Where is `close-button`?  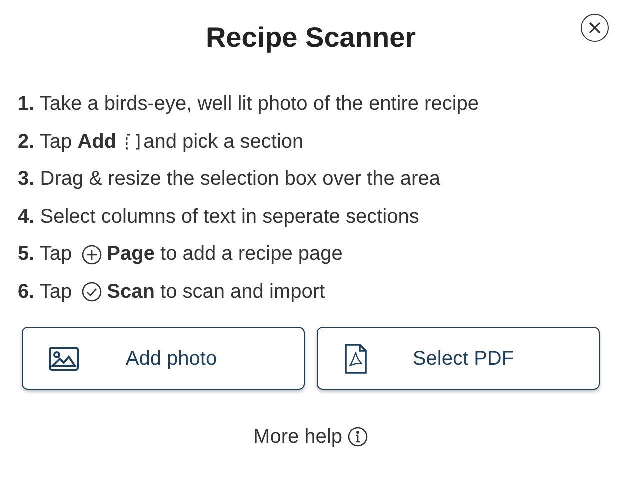
close-button is located at coordinates (595, 28).